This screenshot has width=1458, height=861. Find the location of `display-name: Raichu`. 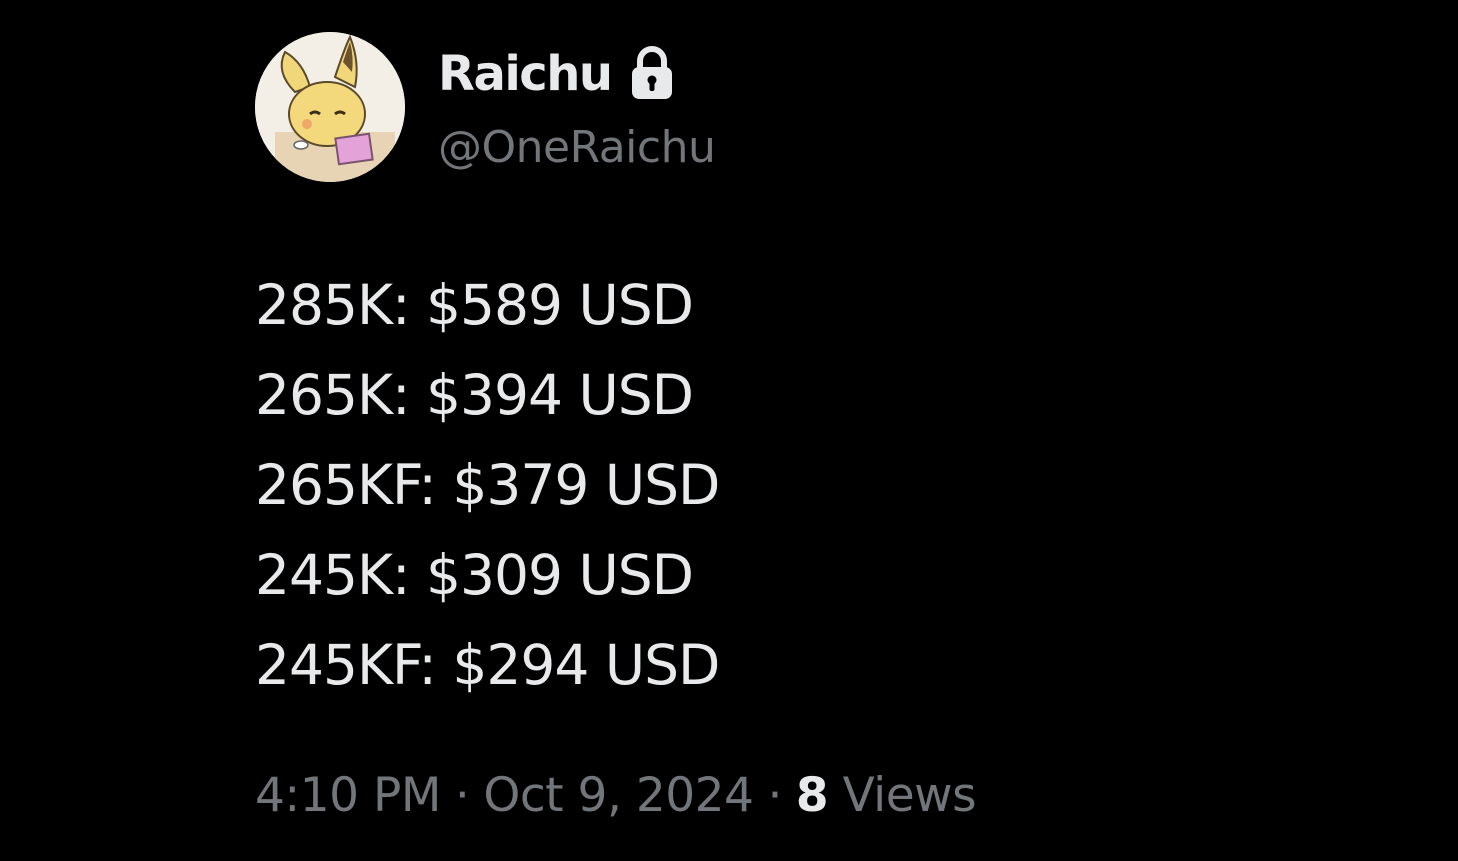

display-name: Raichu is located at coordinates (525, 74).